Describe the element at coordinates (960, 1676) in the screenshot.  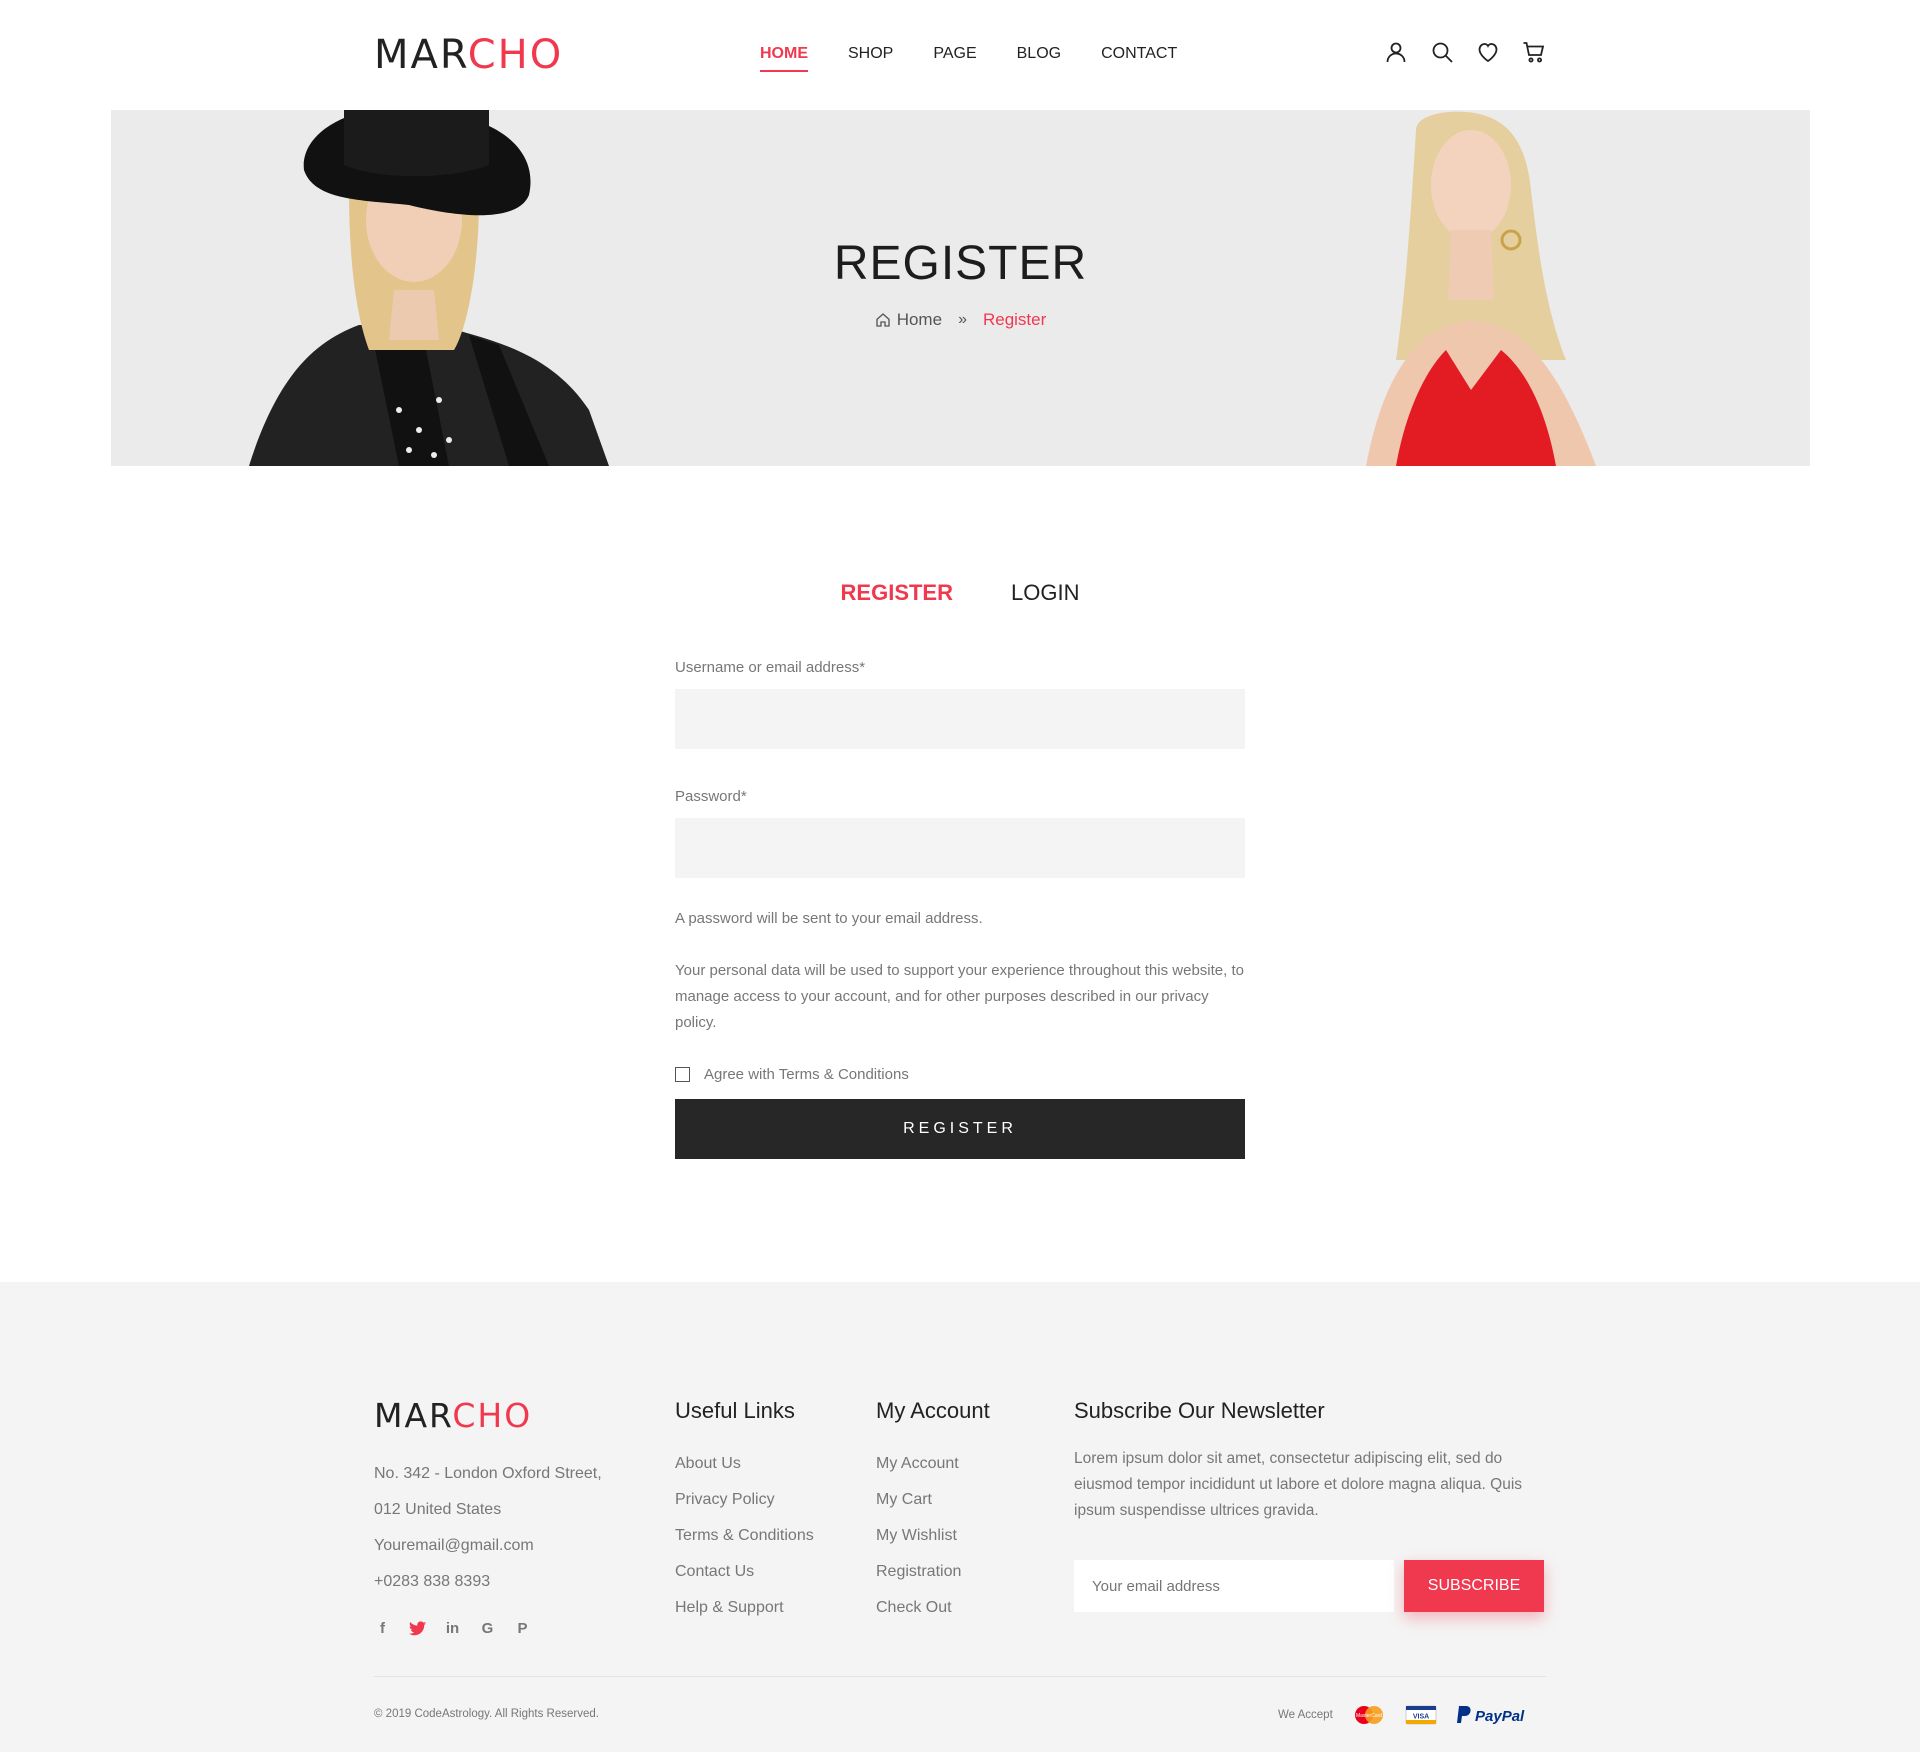
I see `footer-divider` at that location.